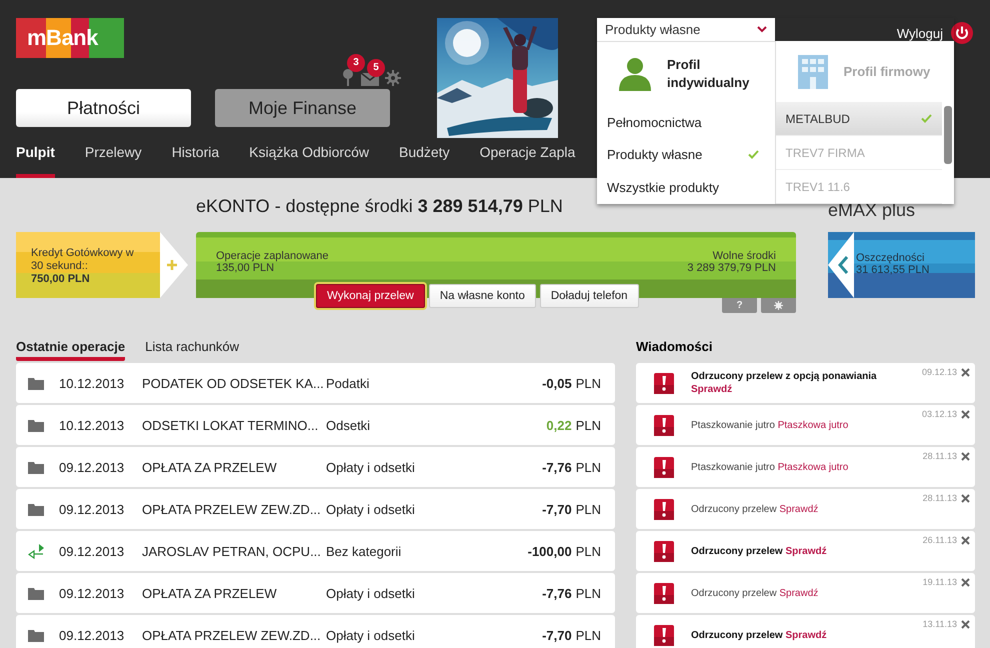  Describe the element at coordinates (685, 122) in the screenshot. I see `menu-item: Pełnomocnictwa` at that location.